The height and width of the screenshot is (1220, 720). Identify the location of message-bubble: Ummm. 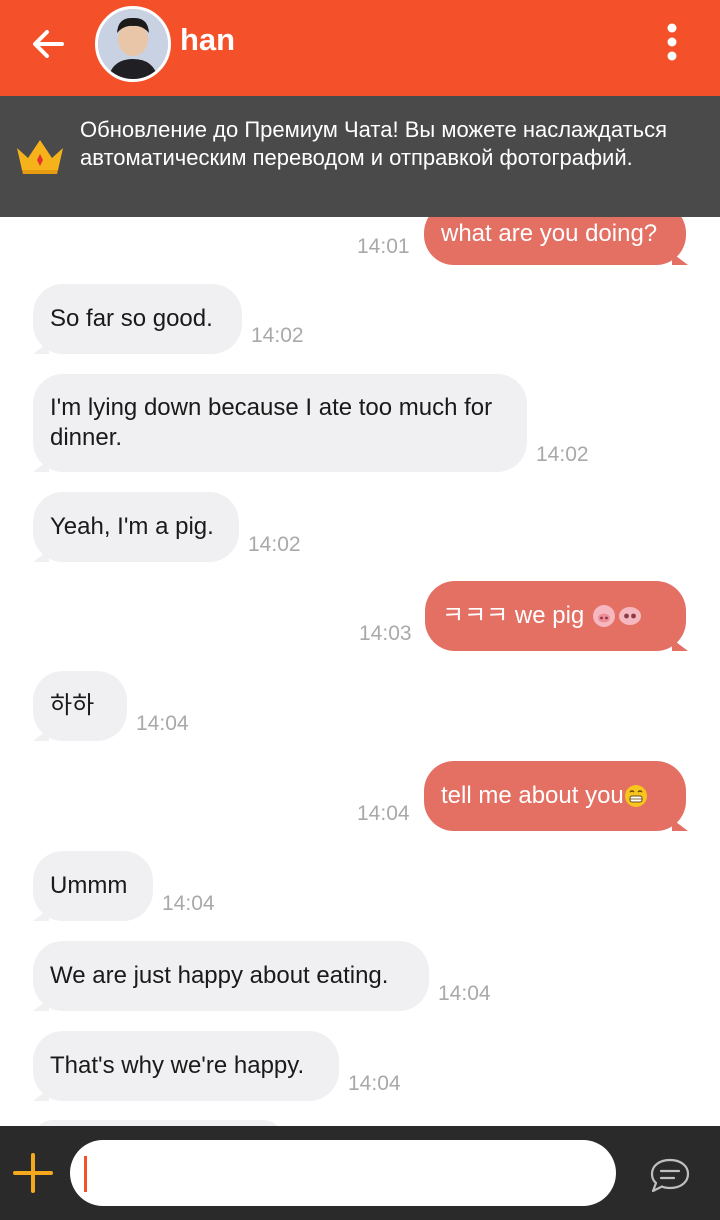
(93, 886).